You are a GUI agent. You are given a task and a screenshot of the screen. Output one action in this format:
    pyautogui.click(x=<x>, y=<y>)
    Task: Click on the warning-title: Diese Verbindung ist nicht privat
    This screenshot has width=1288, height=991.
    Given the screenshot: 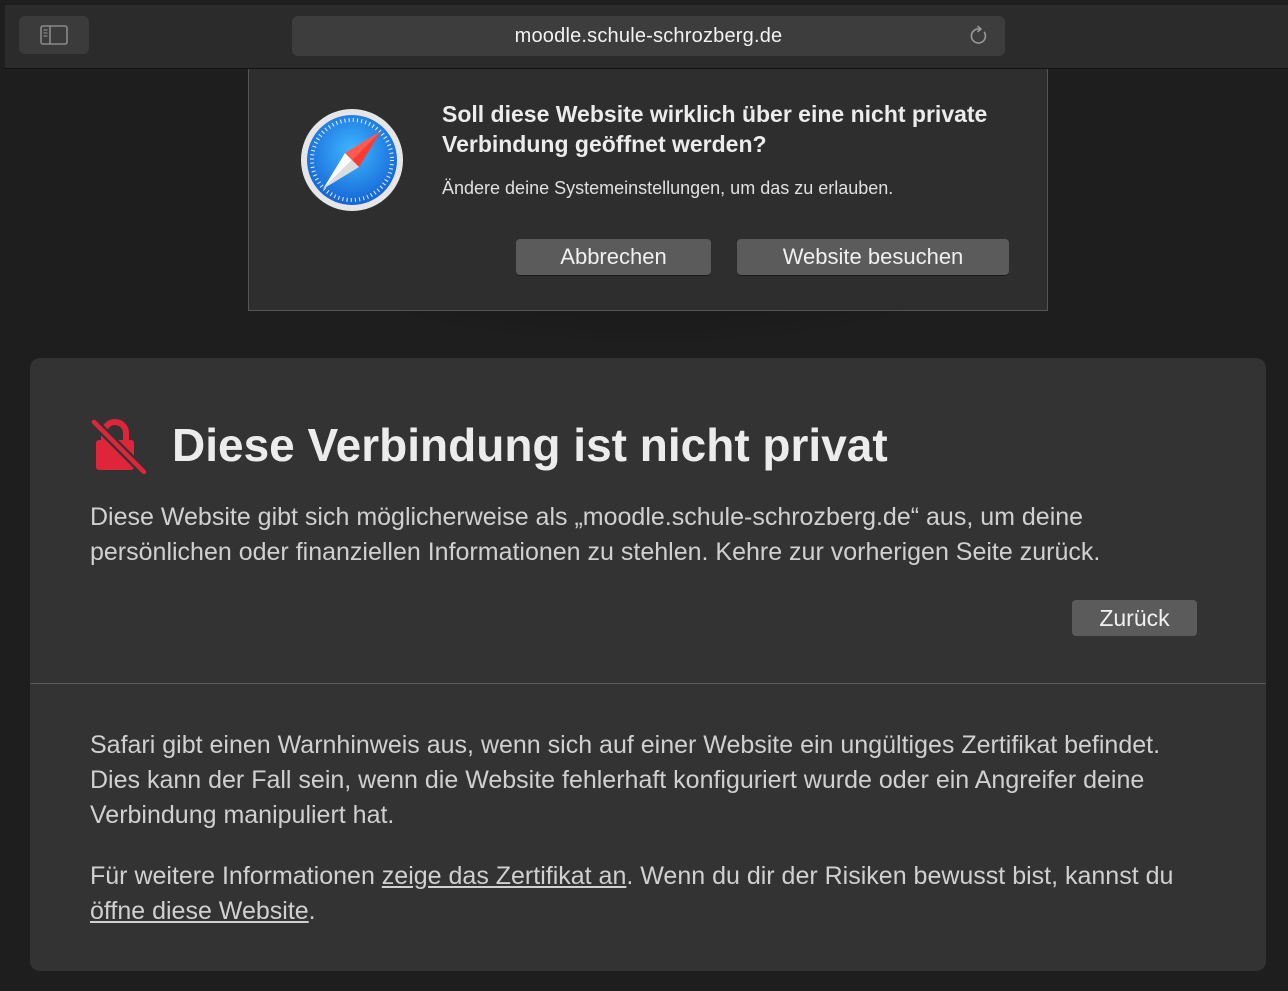 What is the action you would take?
    pyautogui.click(x=530, y=445)
    